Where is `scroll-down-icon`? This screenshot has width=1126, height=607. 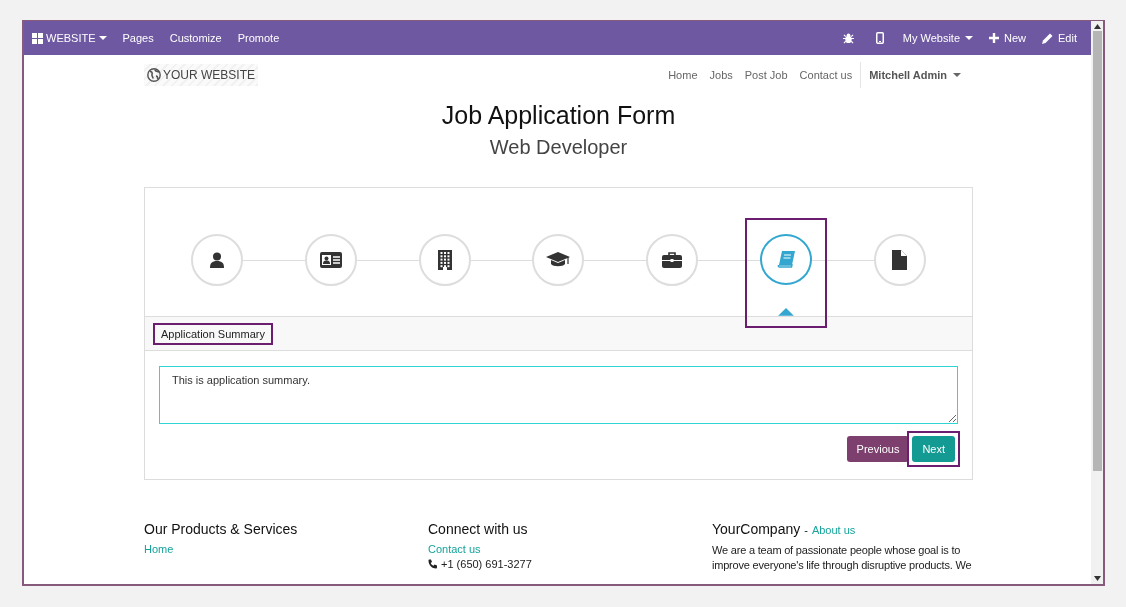
scroll-down-icon is located at coordinates (1097, 578).